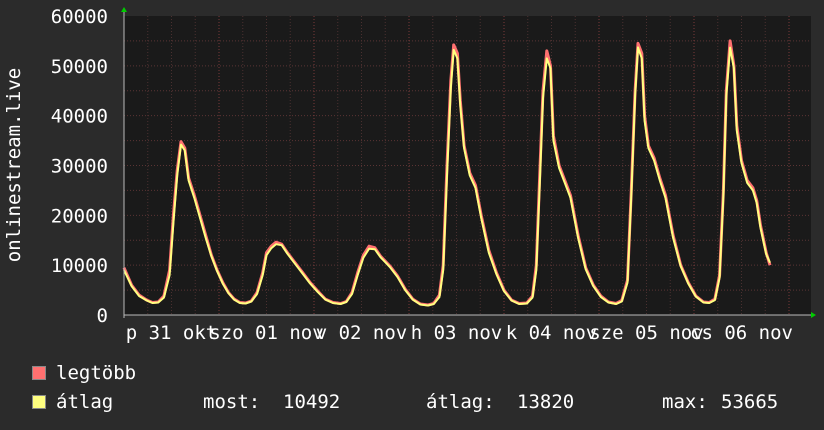  What do you see at coordinates (85, 402) in the screenshot?
I see `legend-avg-label: átlag` at bounding box center [85, 402].